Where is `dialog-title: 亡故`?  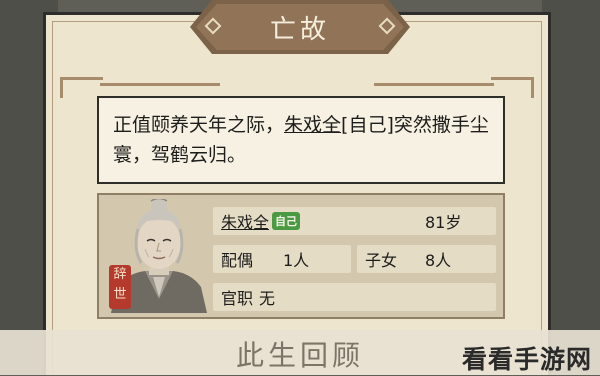 dialog-title: 亡故 is located at coordinates (299, 29).